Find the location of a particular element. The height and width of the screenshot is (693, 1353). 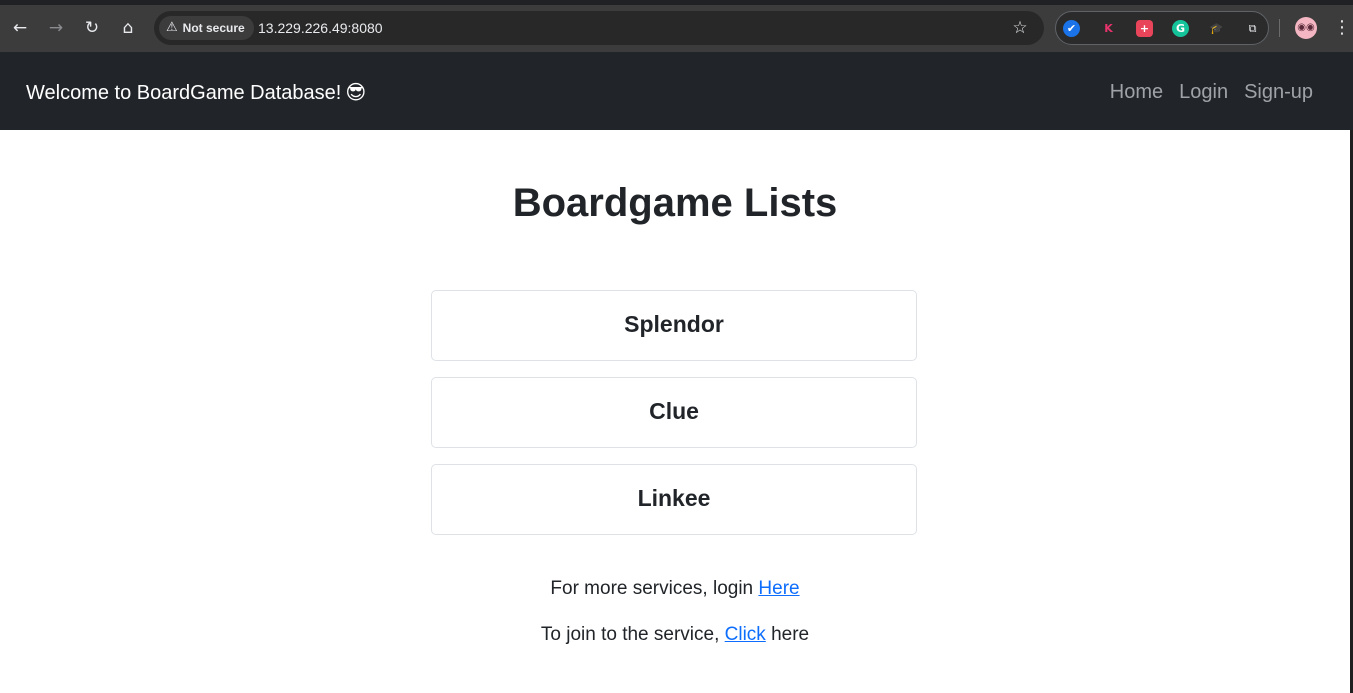

nav-links: Home Login Sign-up is located at coordinates (1211, 92).